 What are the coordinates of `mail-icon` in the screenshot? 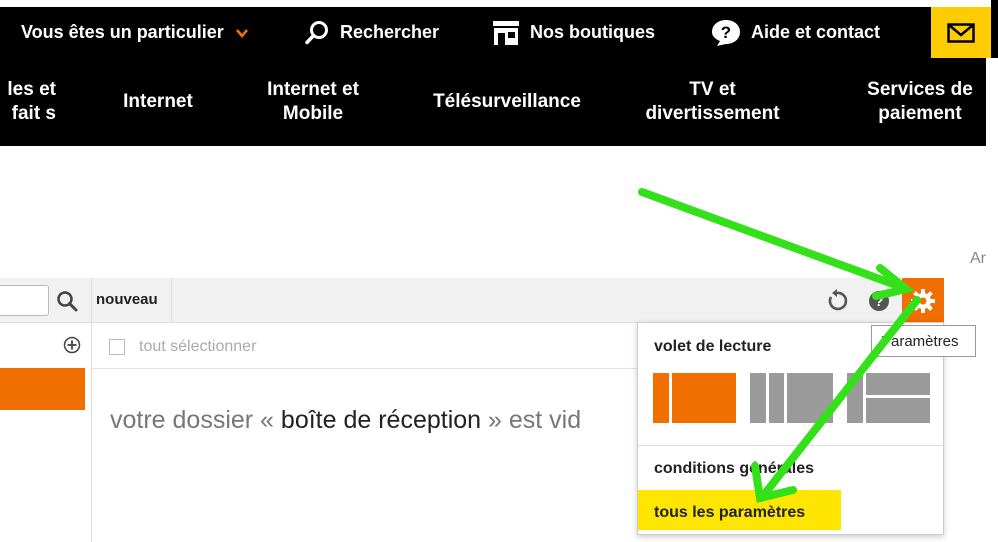 It's located at (961, 32).